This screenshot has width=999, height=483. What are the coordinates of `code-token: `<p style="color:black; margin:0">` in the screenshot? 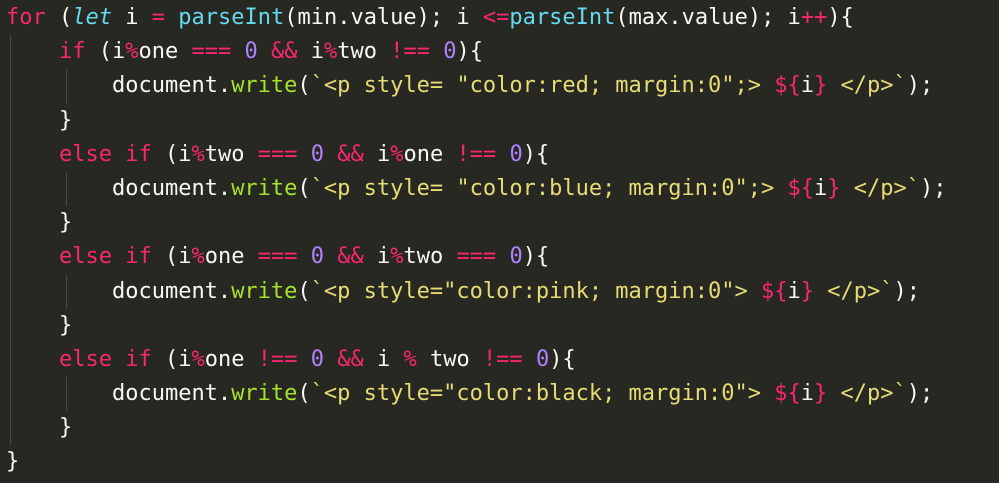 It's located at (542, 394).